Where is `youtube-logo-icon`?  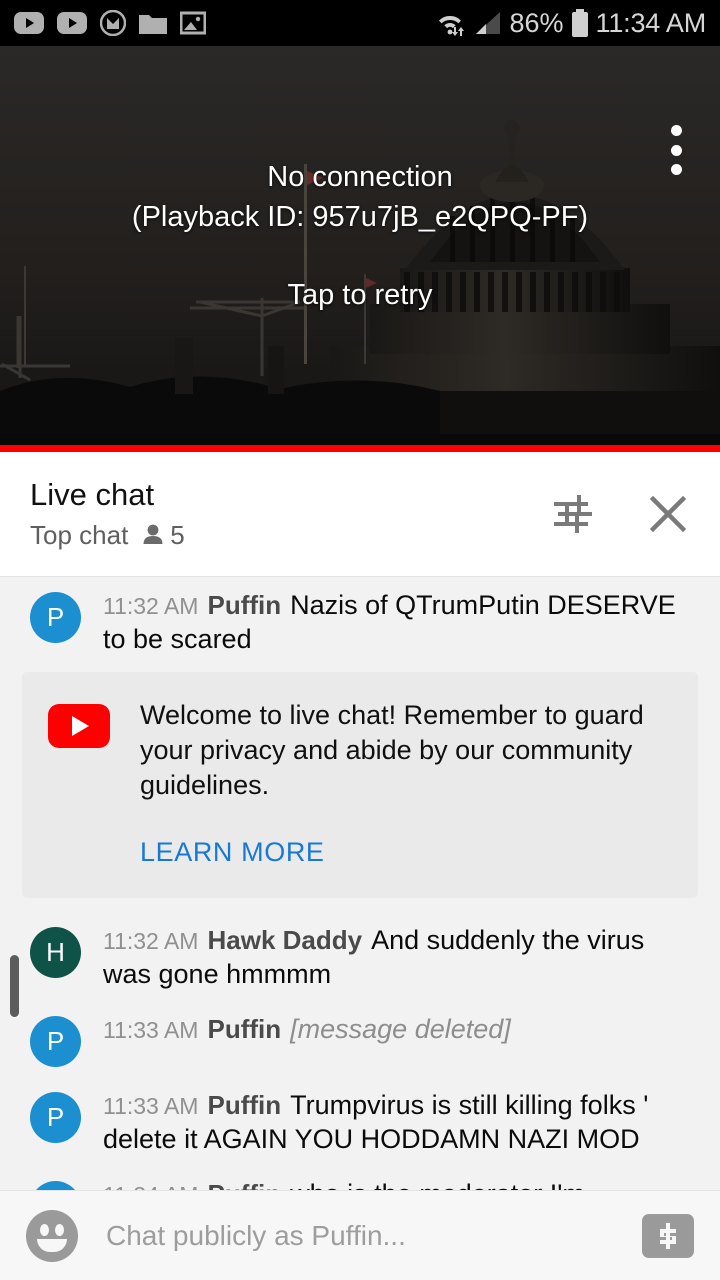
youtube-logo-icon is located at coordinates (79, 726).